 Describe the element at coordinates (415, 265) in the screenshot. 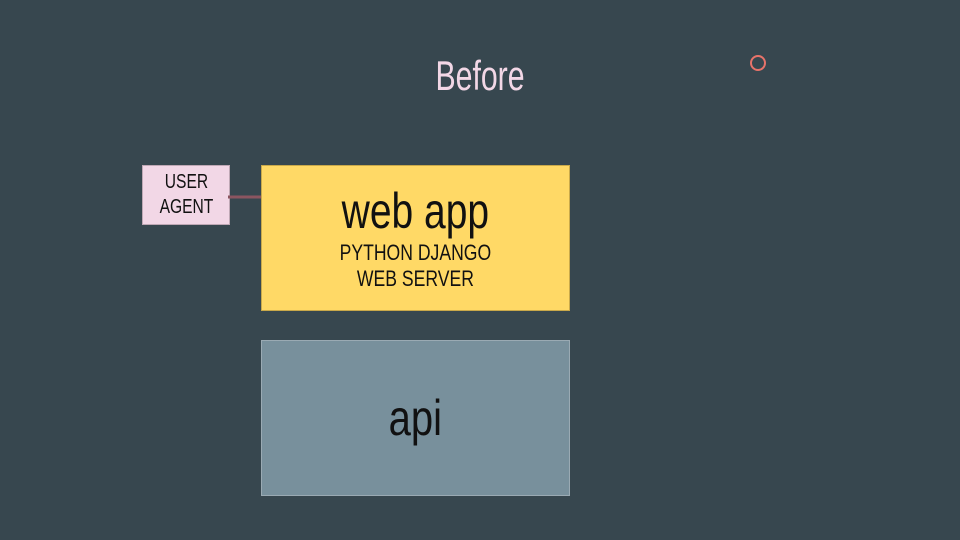

I see `web-app-subtitle: PYTHON DJANGO WEB SERVER` at that location.